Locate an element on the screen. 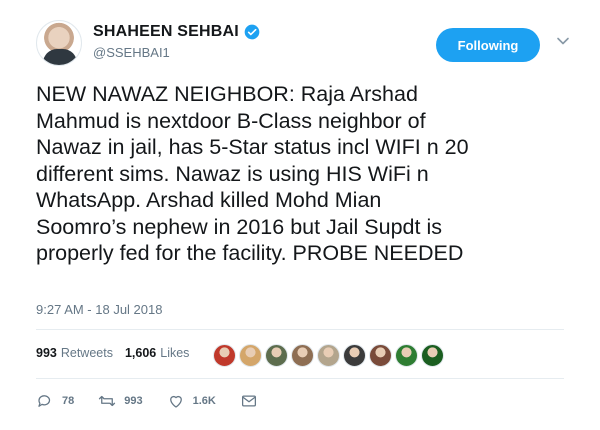 The image size is (600, 430). heart-icon is located at coordinates (175, 401).